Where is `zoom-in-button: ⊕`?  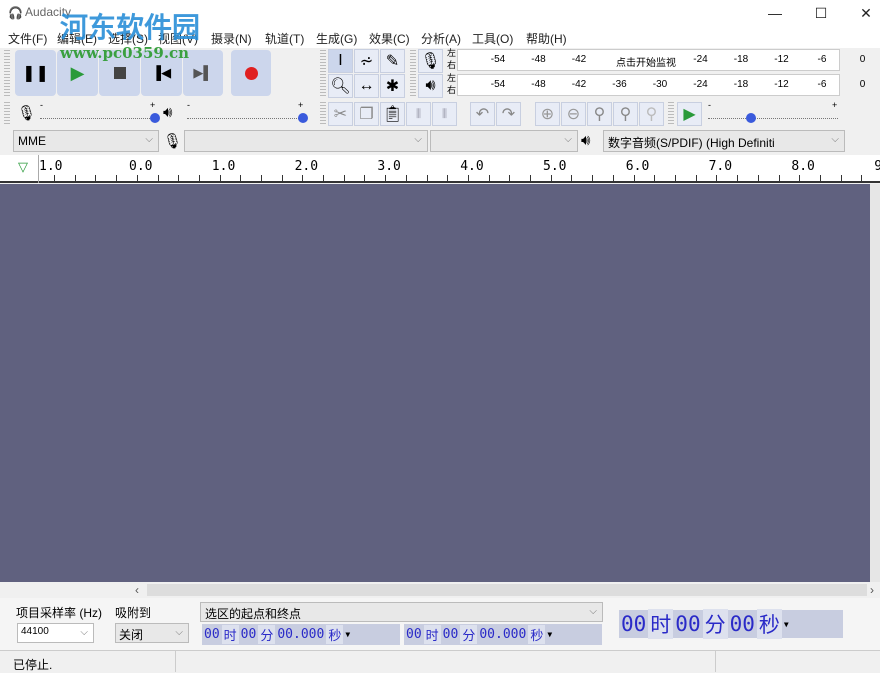 zoom-in-button: ⊕ is located at coordinates (547, 114).